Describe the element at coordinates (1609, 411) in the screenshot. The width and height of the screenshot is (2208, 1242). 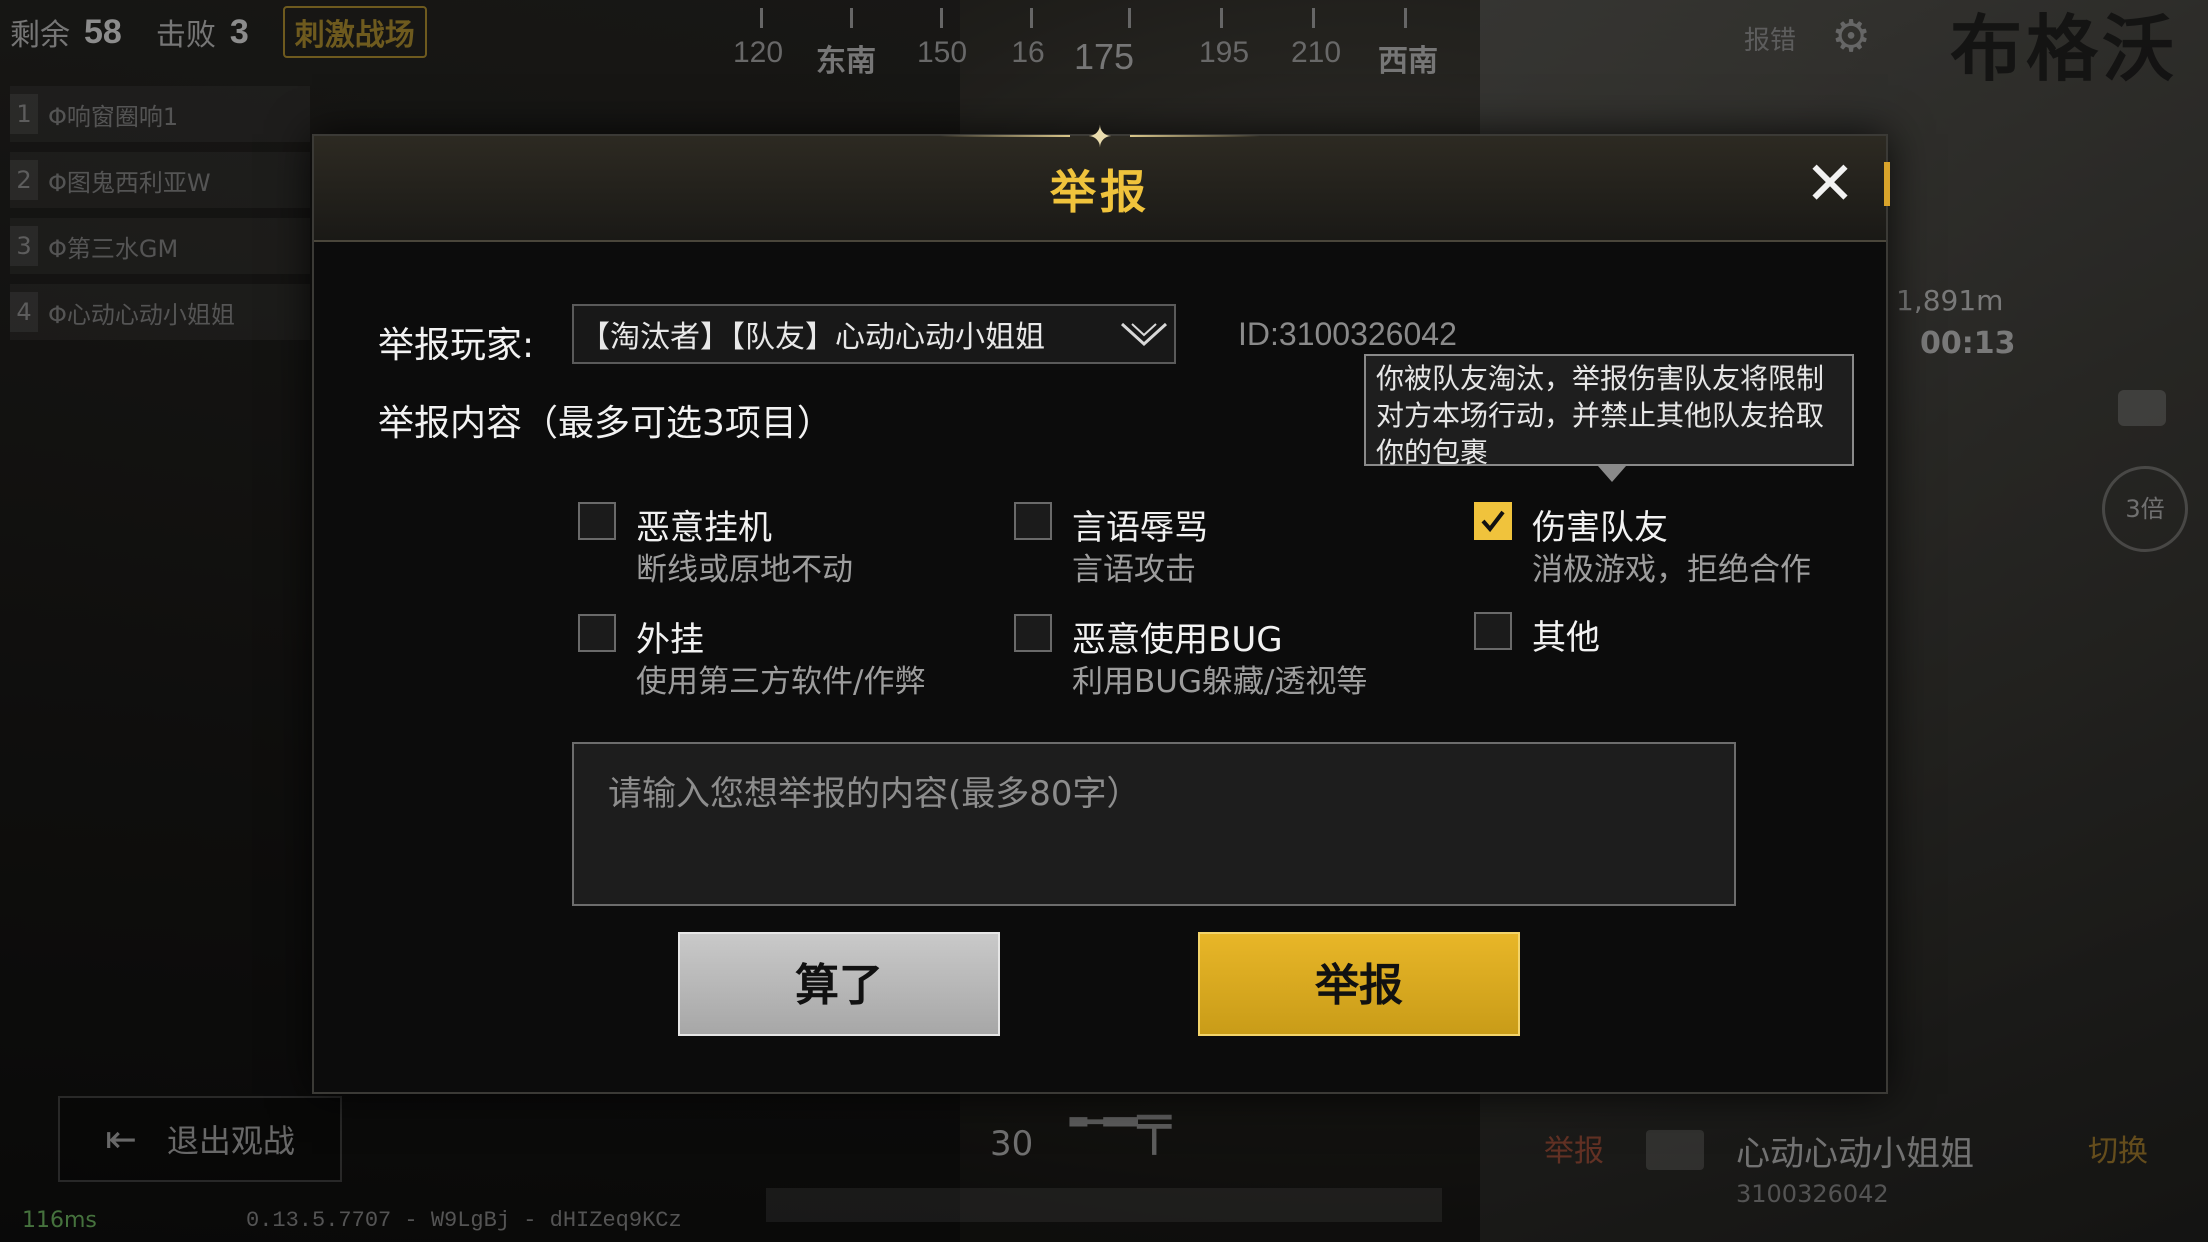
I see `hint-tooltip: 你被队友淘汰，举报伤害队友将限制对方本场行动，并禁止其他队友拾取你的包裹` at that location.